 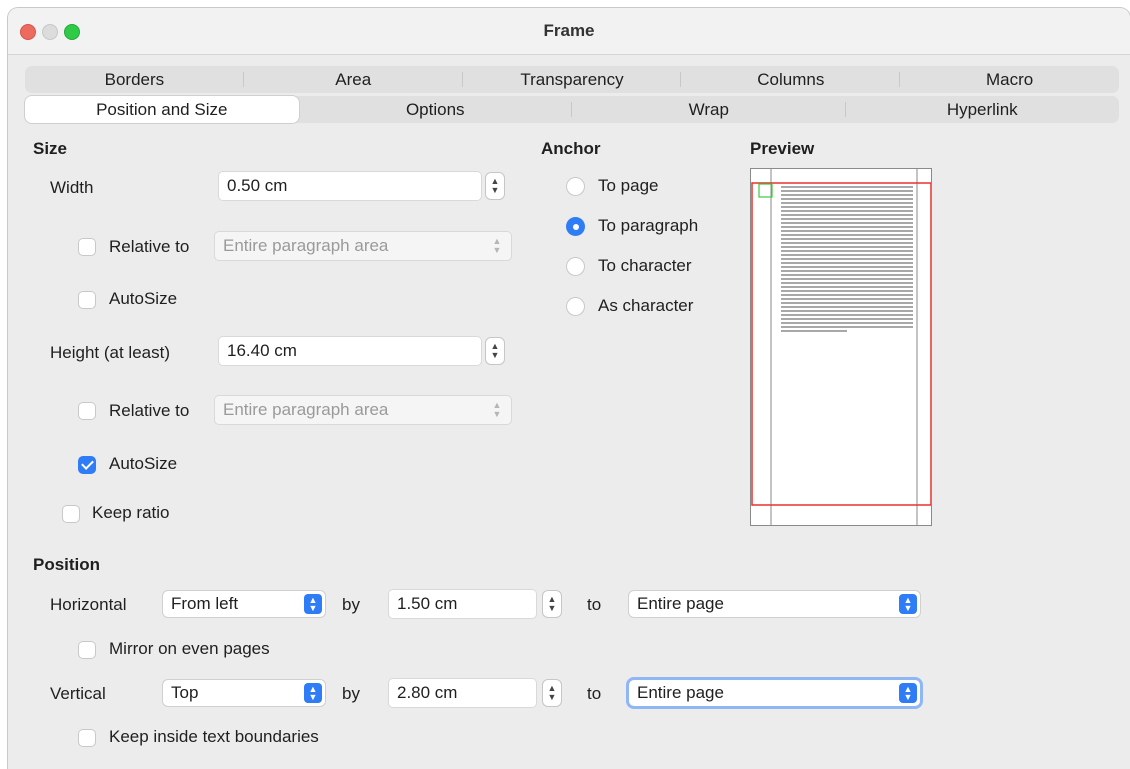 I want to click on vertical-to-label: to, so click(x=594, y=693).